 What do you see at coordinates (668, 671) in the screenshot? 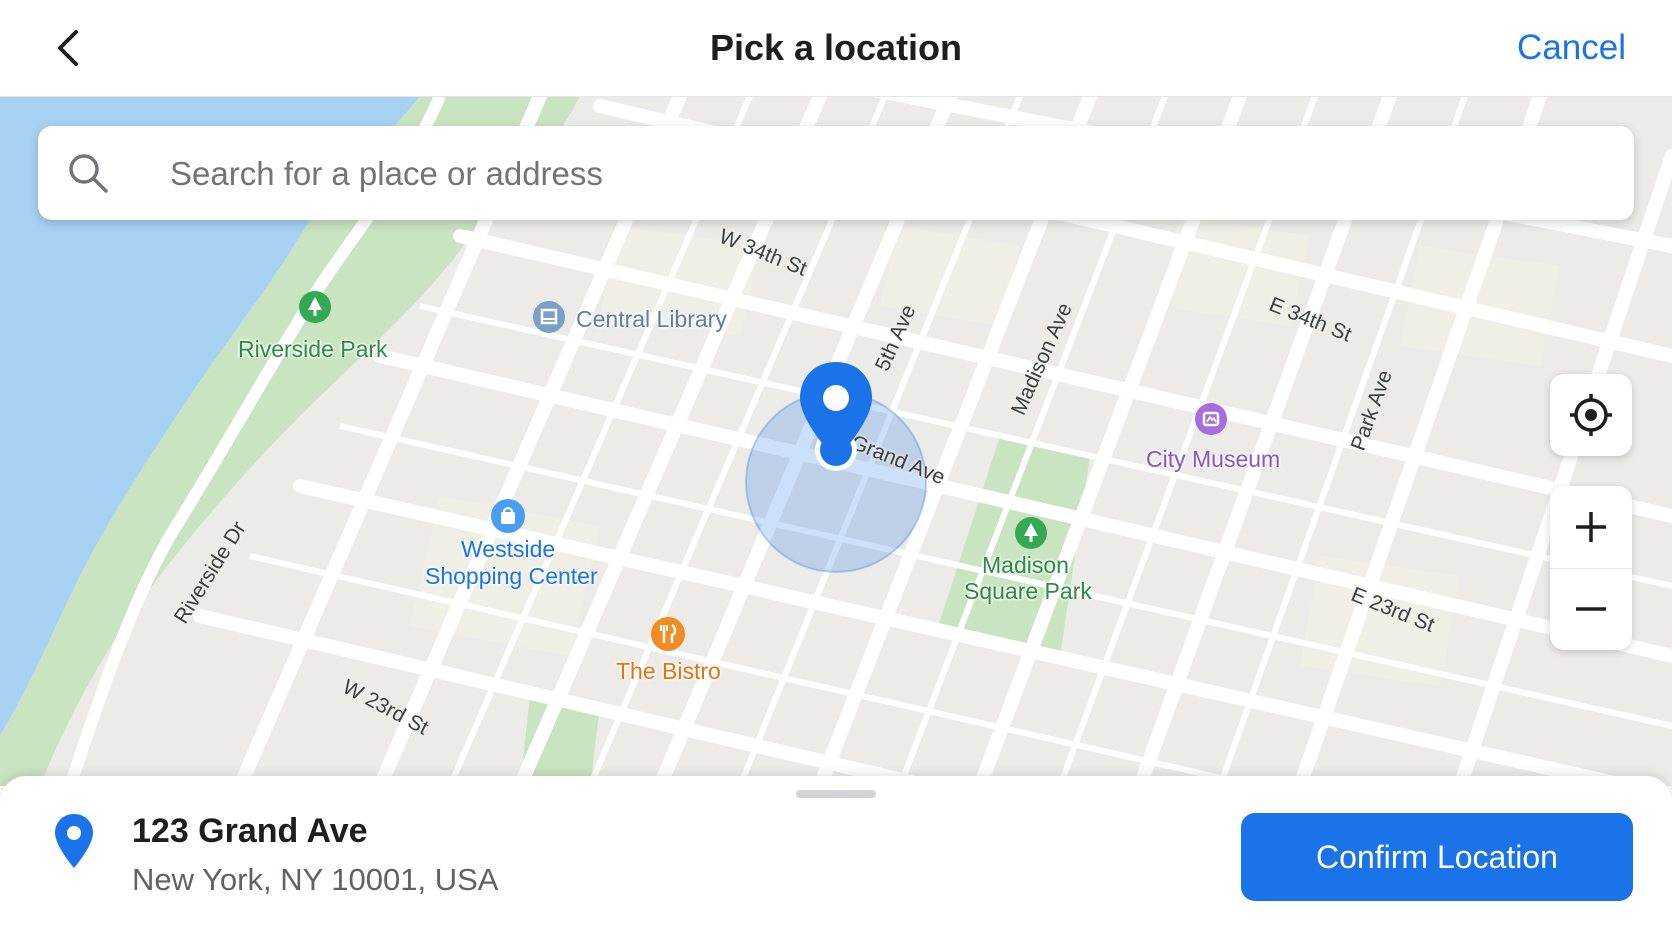
I see `poi-label-the-bistro: The Bistro` at bounding box center [668, 671].